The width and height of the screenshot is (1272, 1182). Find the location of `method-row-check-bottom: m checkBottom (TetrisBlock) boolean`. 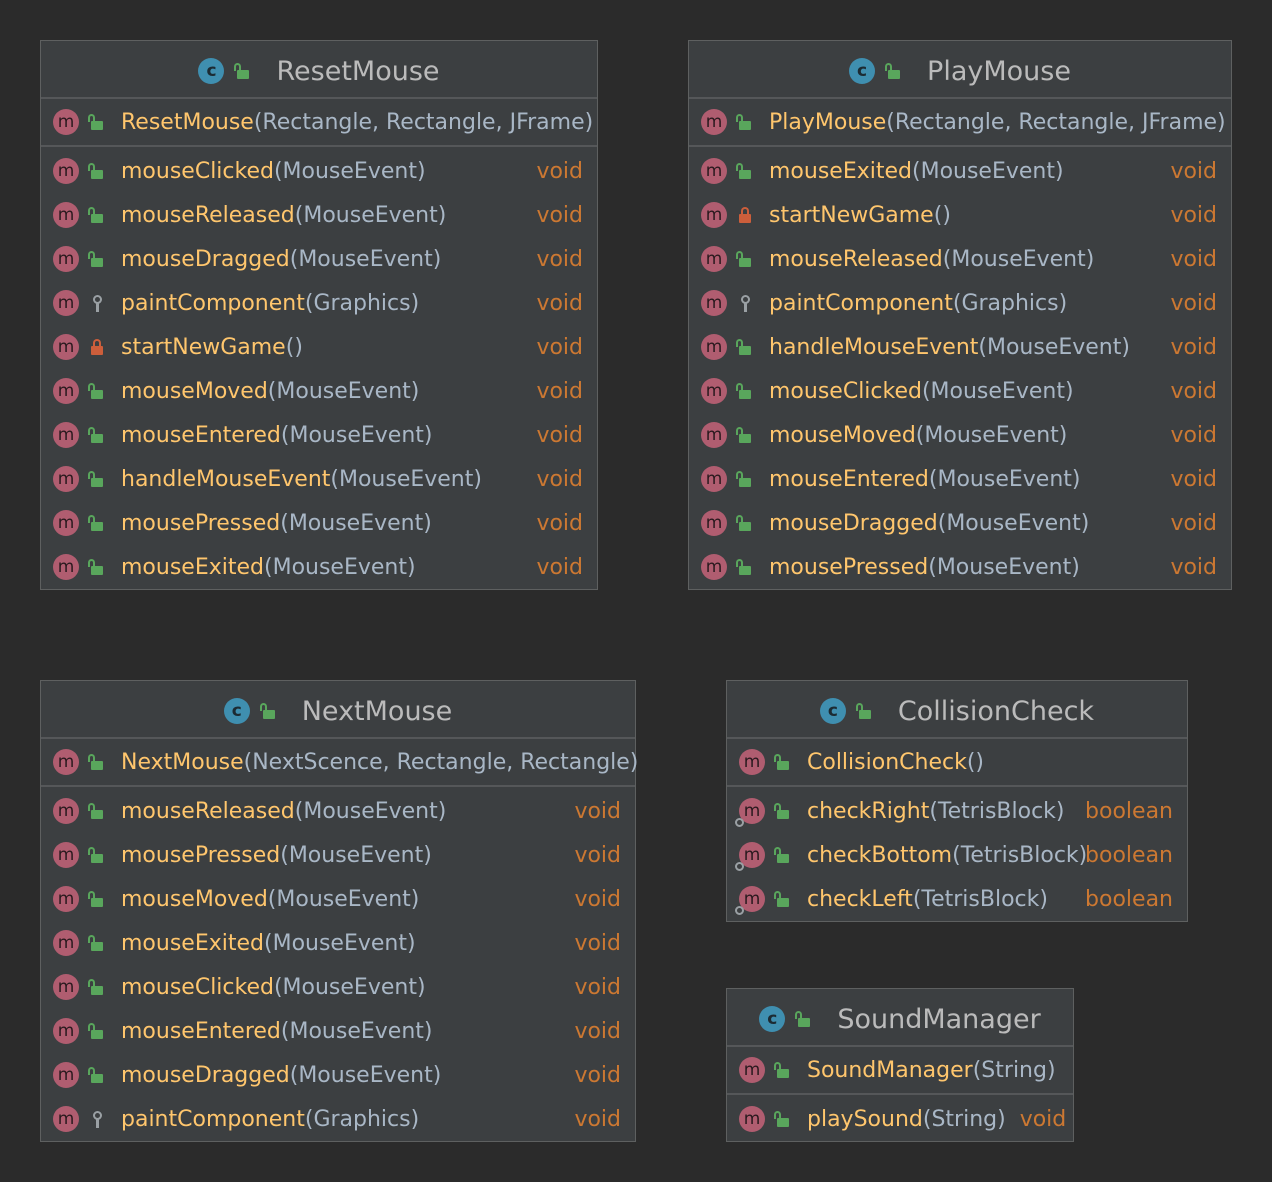

method-row-check-bottom: m checkBottom (TetrisBlock) boolean is located at coordinates (957, 855).